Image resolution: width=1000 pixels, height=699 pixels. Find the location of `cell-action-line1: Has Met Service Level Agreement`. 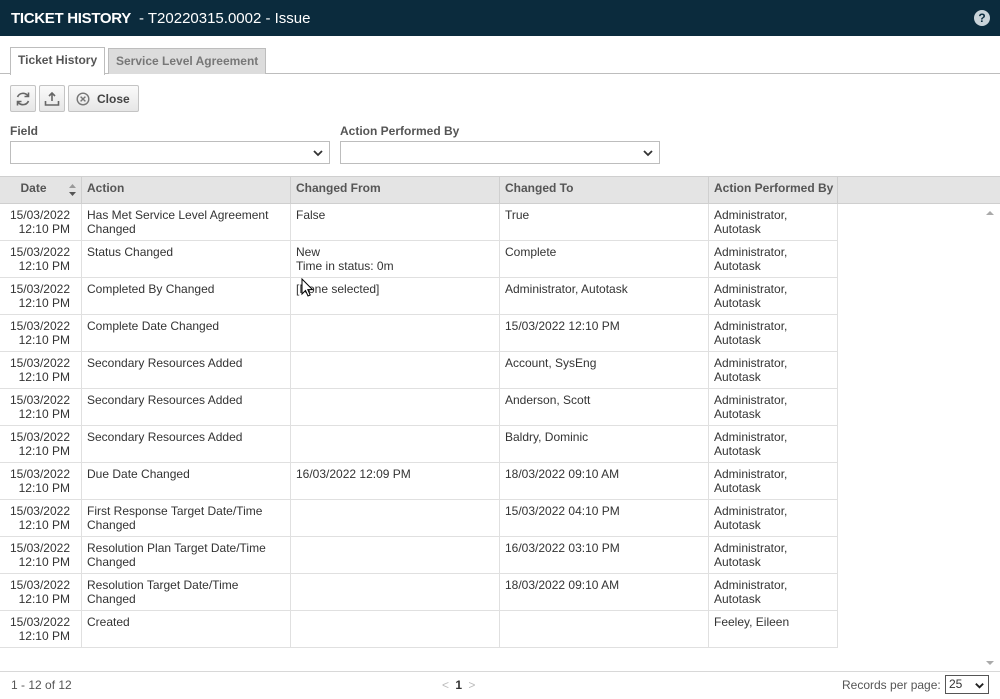

cell-action-line1: Has Met Service Level Agreement is located at coordinates (178, 215).